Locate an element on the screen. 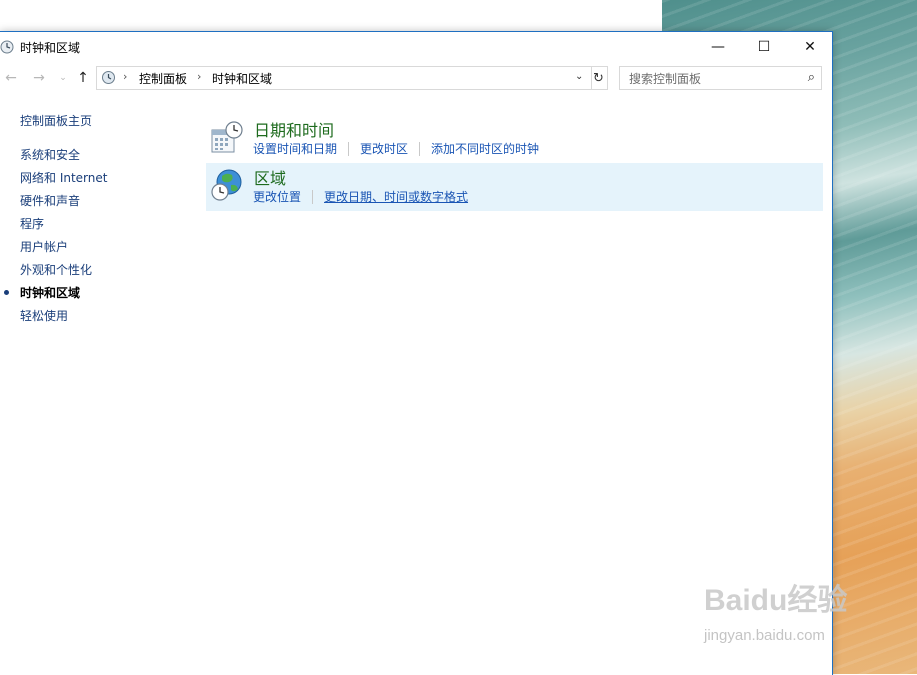 This screenshot has width=917, height=675. globe-clock-icon is located at coordinates (226, 185).